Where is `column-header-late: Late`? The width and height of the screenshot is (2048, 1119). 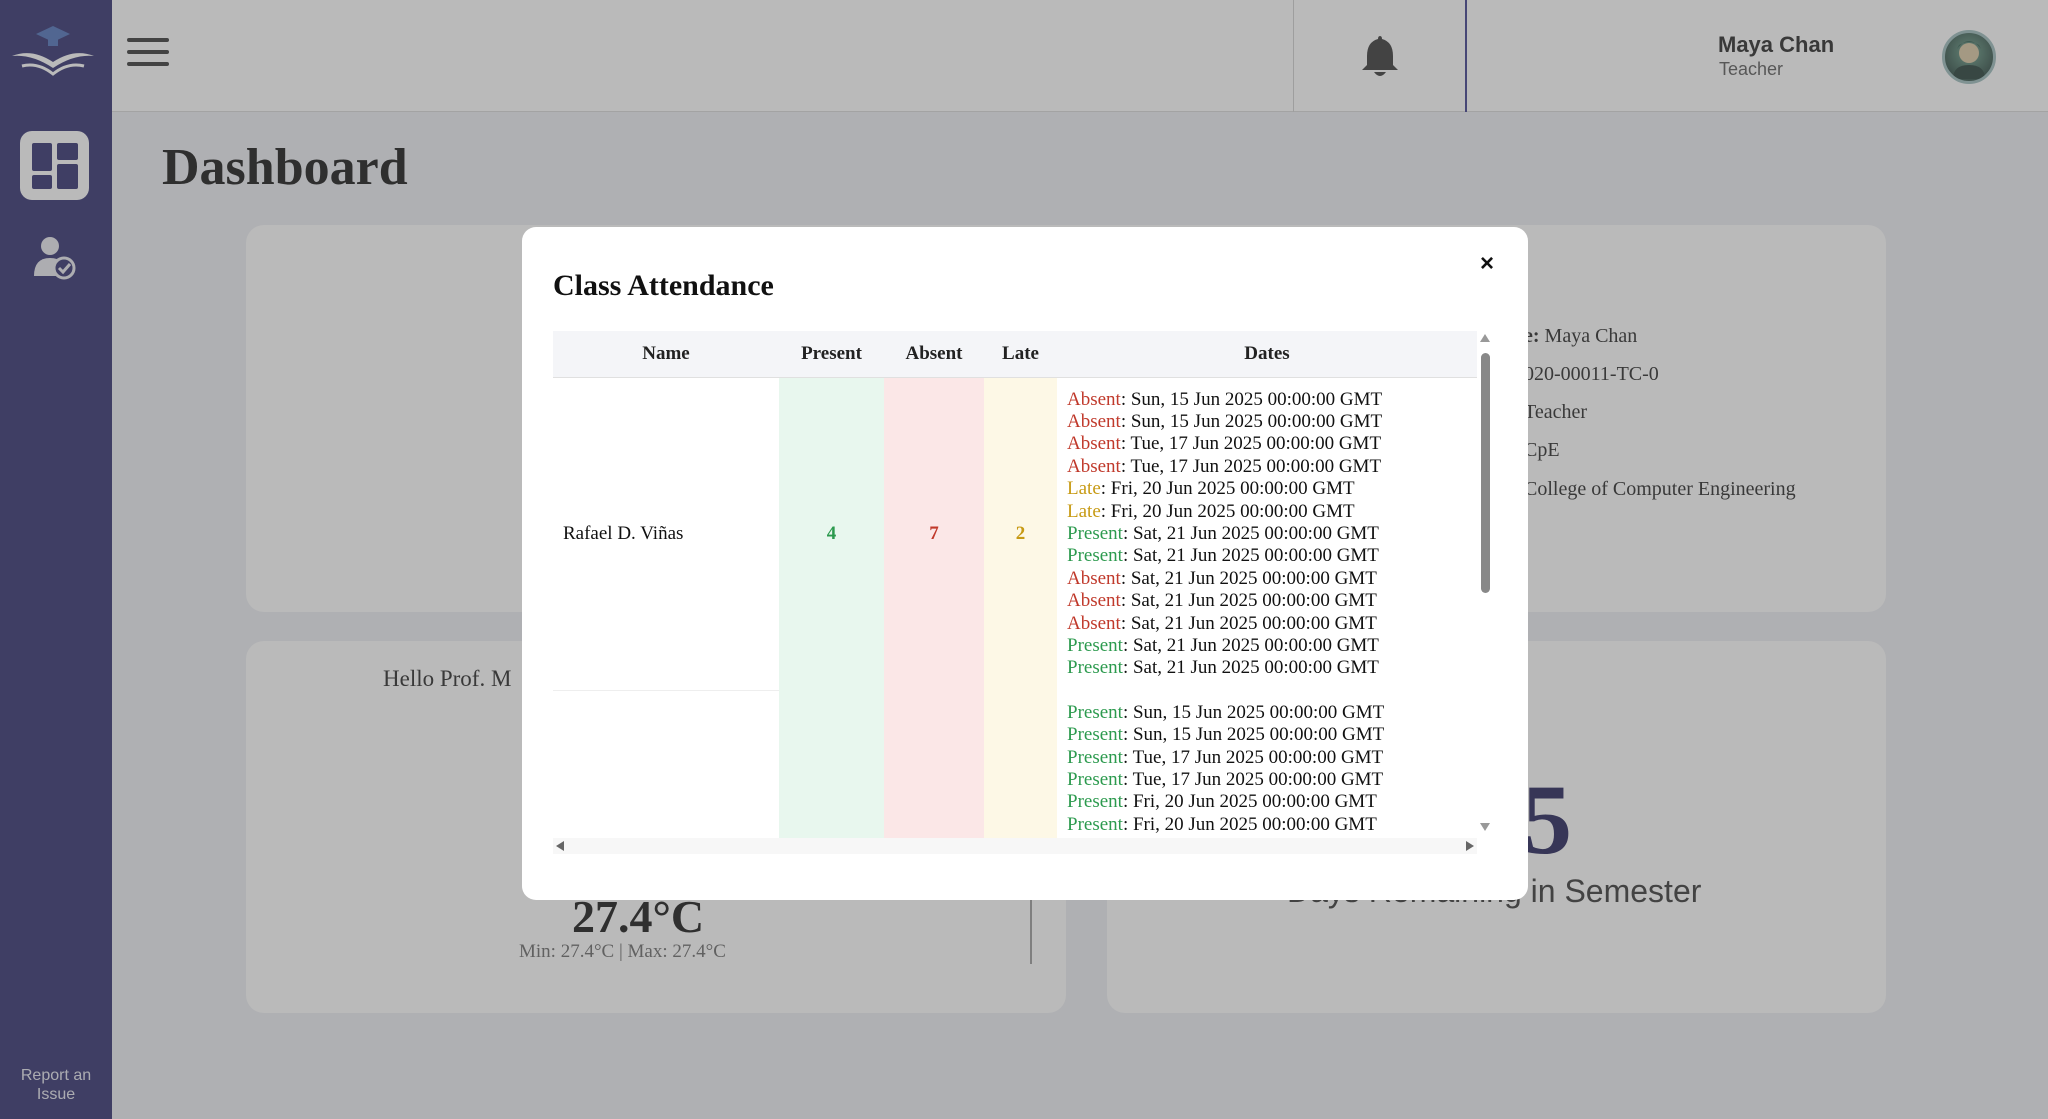
column-header-late: Late is located at coordinates (1020, 354).